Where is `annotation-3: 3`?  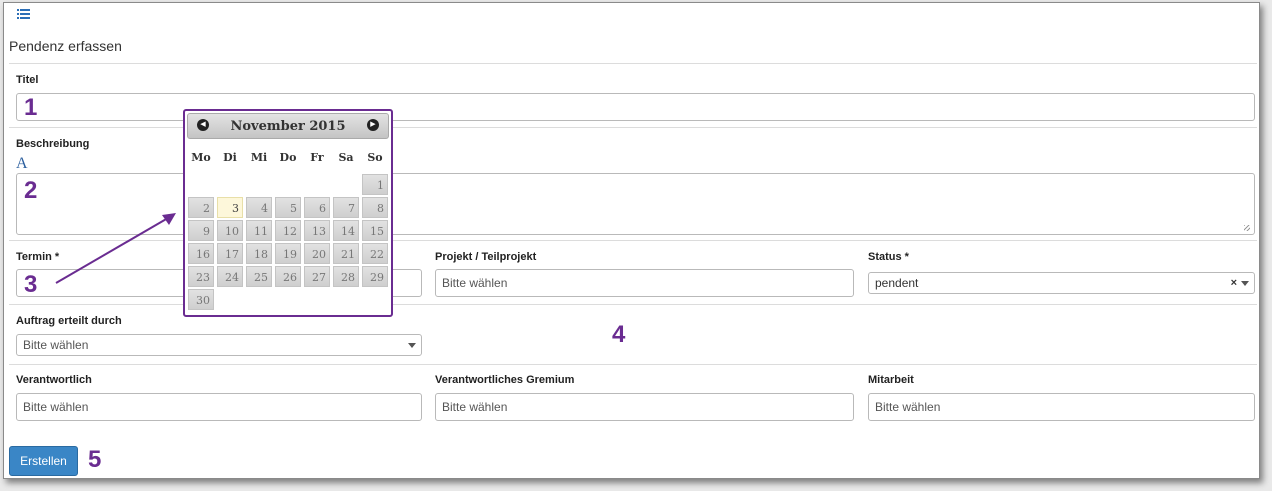
annotation-3: 3 is located at coordinates (31, 284).